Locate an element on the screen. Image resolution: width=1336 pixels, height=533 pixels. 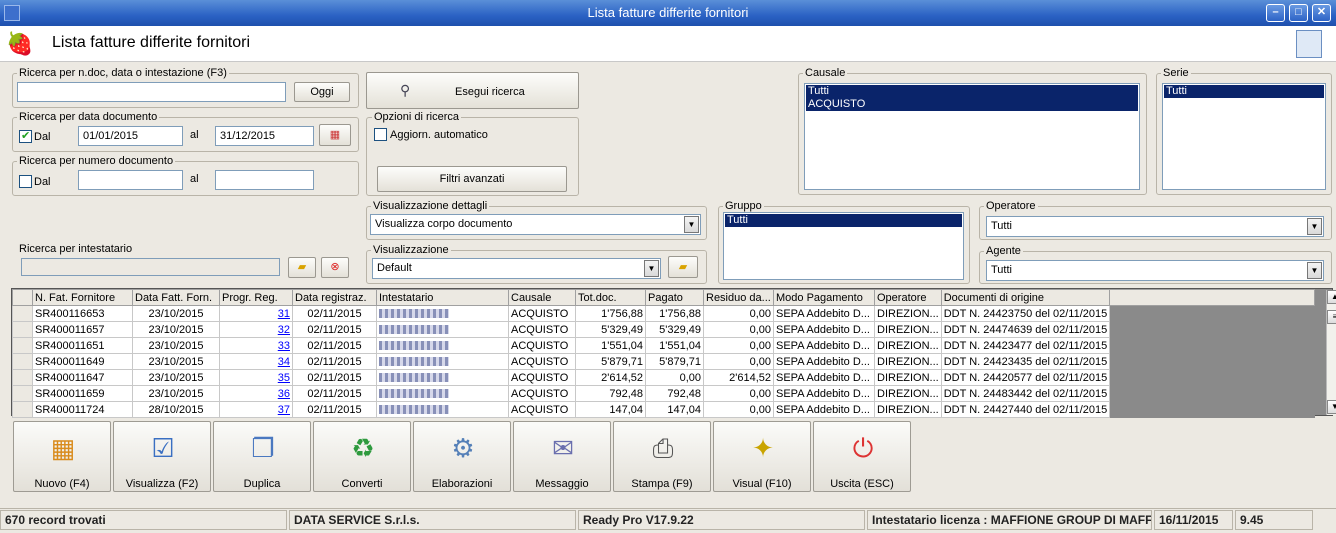
toolbar-button-label: Nuovo (F4) is located at coordinates (62, 484).